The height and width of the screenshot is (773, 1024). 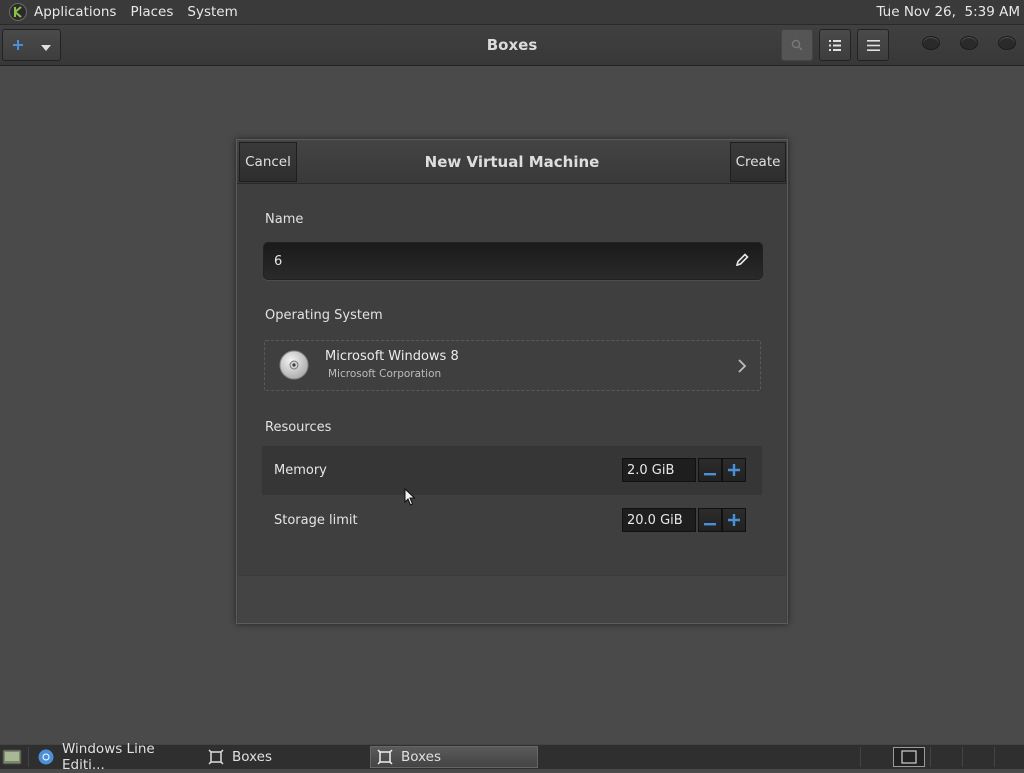 I want to click on menu-places: Places, so click(x=151, y=12).